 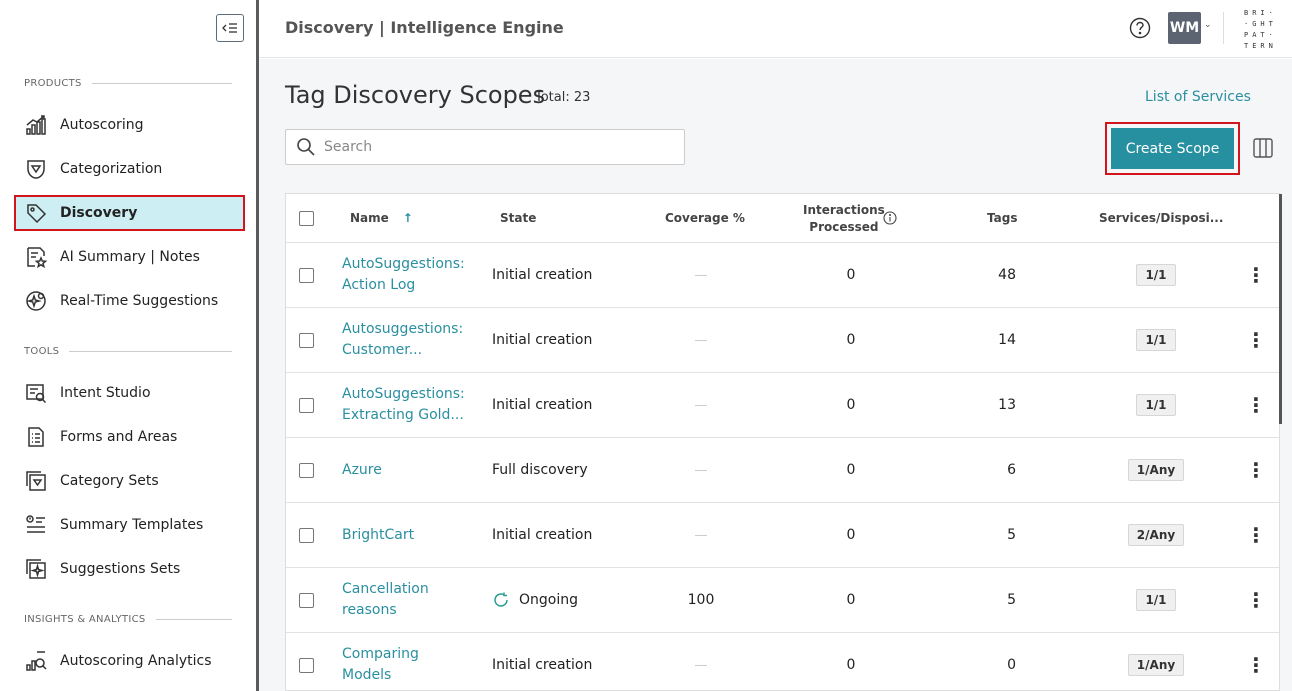 I want to click on scope-name-link: Cancellation reasons, so click(x=385, y=600).